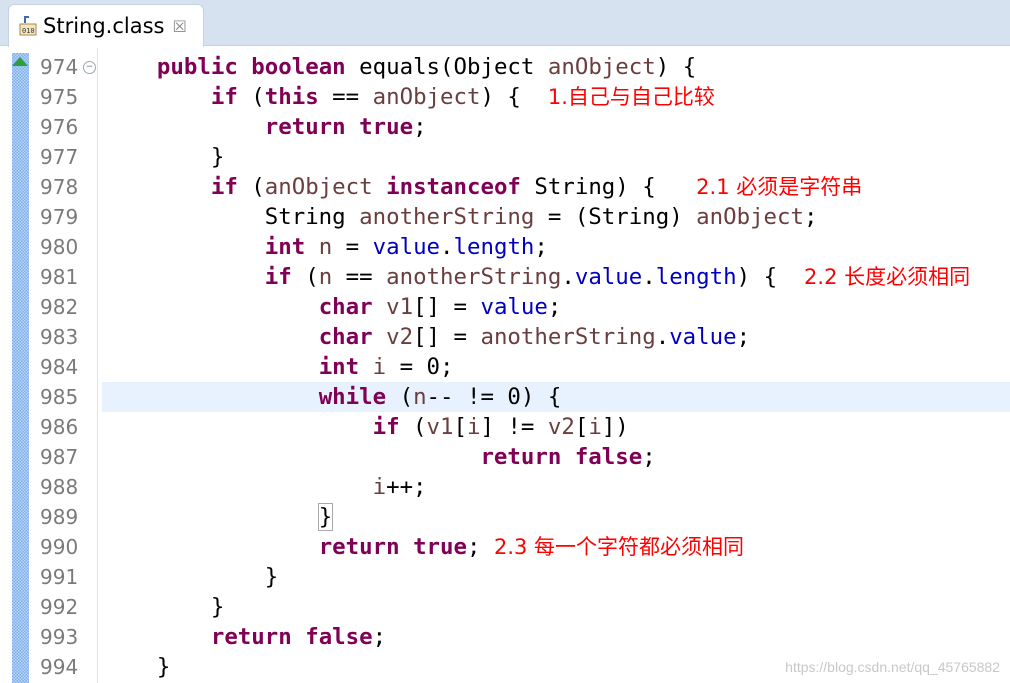 The width and height of the screenshot is (1010, 683). Describe the element at coordinates (265, 487) in the screenshot. I see `code-line: i++;` at that location.